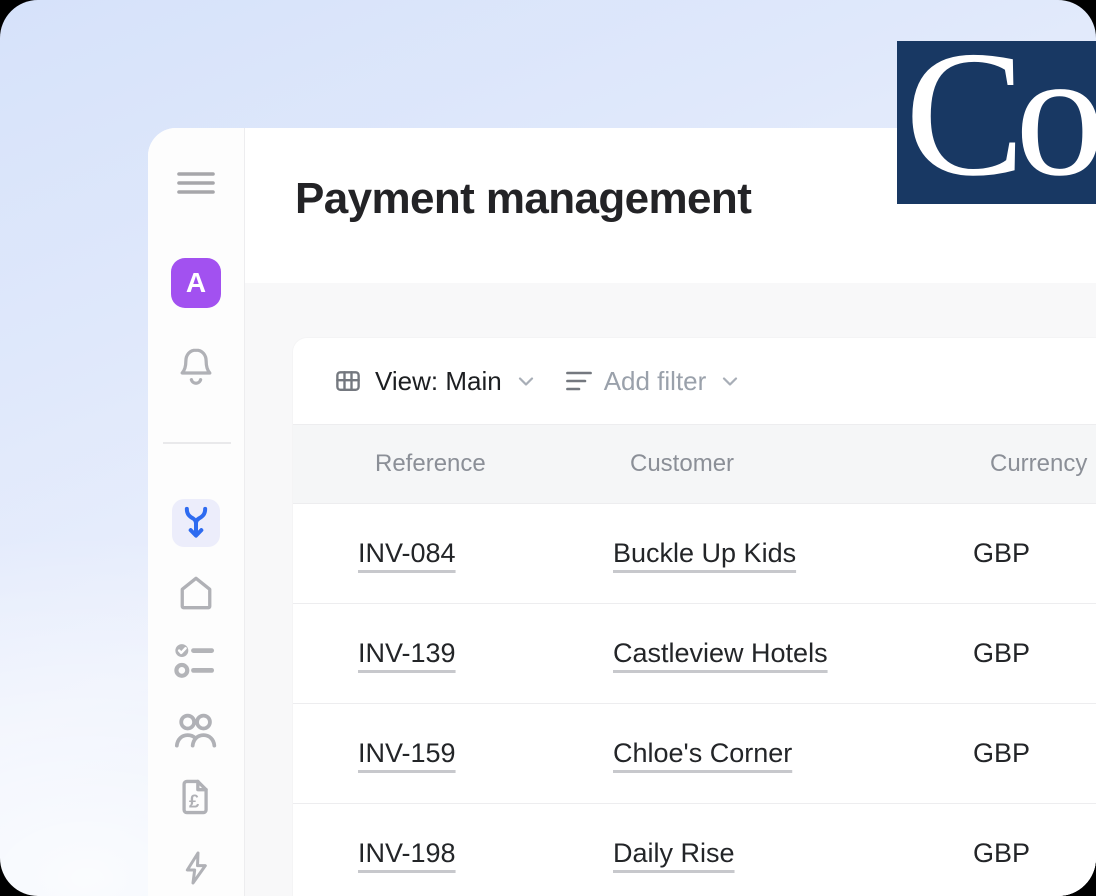 The image size is (1096, 896). I want to click on column-header-customer: Customer, so click(682, 463).